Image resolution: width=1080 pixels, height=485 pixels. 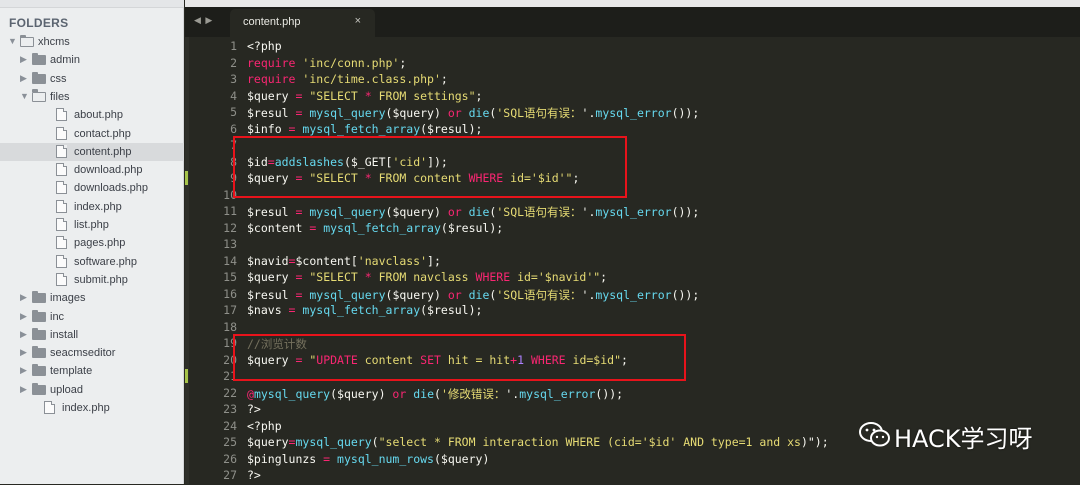 I want to click on tree-file-item: list.php, so click(x=92, y=225).